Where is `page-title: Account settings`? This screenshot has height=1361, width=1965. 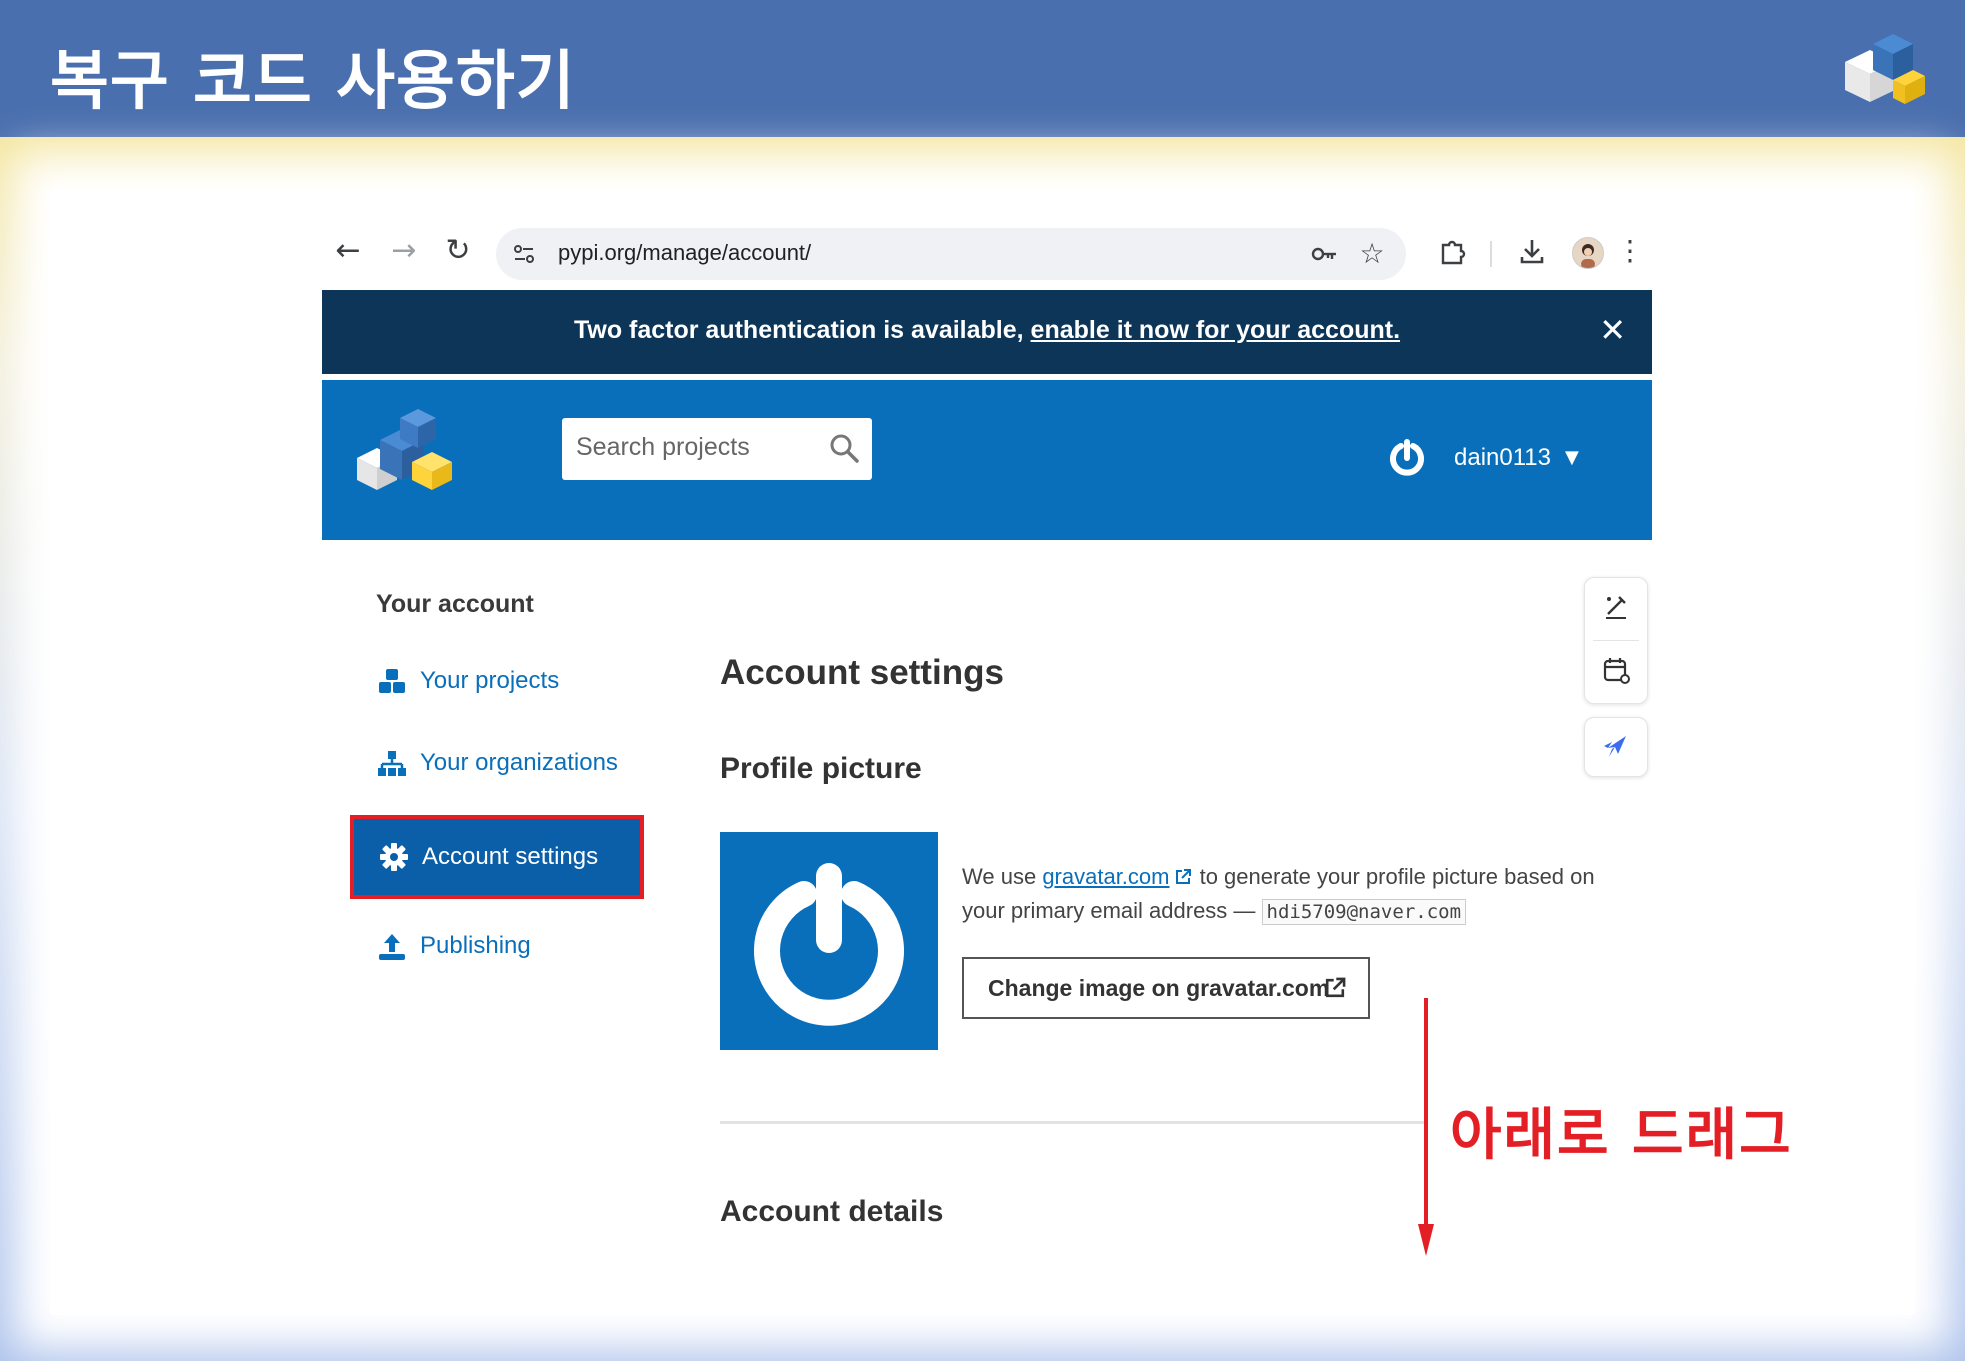
page-title: Account settings is located at coordinates (862, 672).